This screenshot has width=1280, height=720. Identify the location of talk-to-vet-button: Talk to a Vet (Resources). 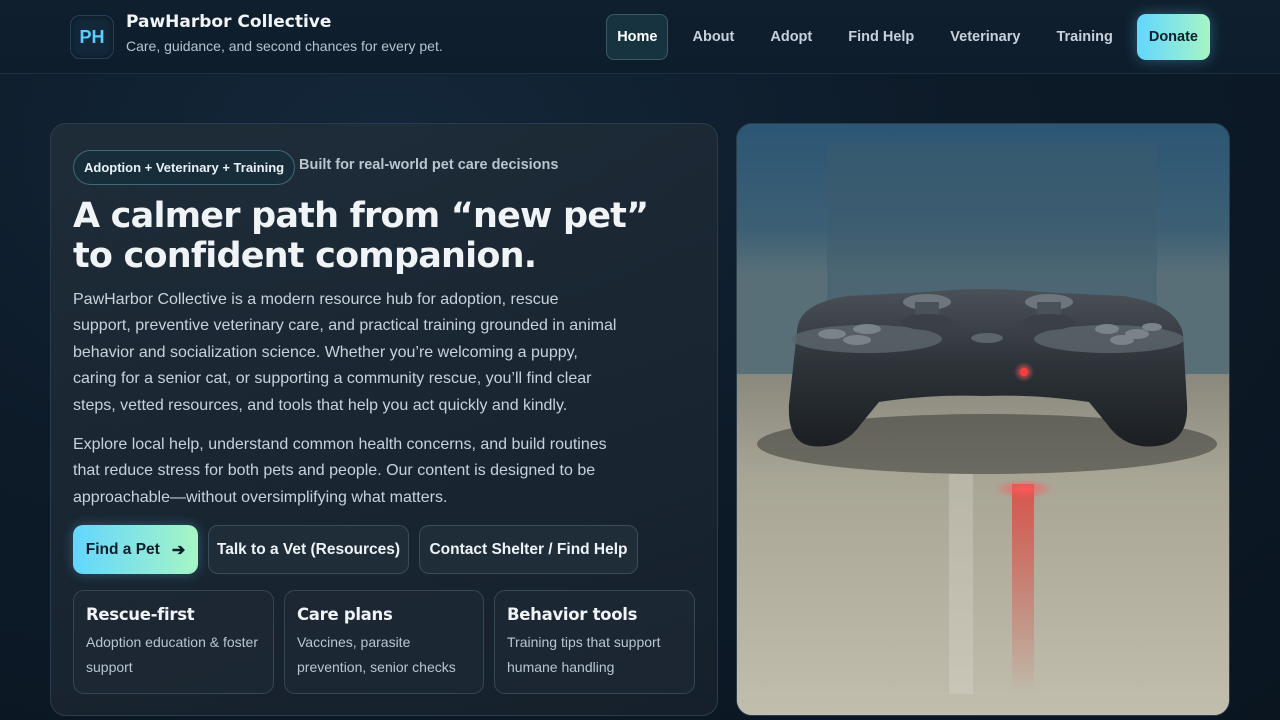
(308, 549).